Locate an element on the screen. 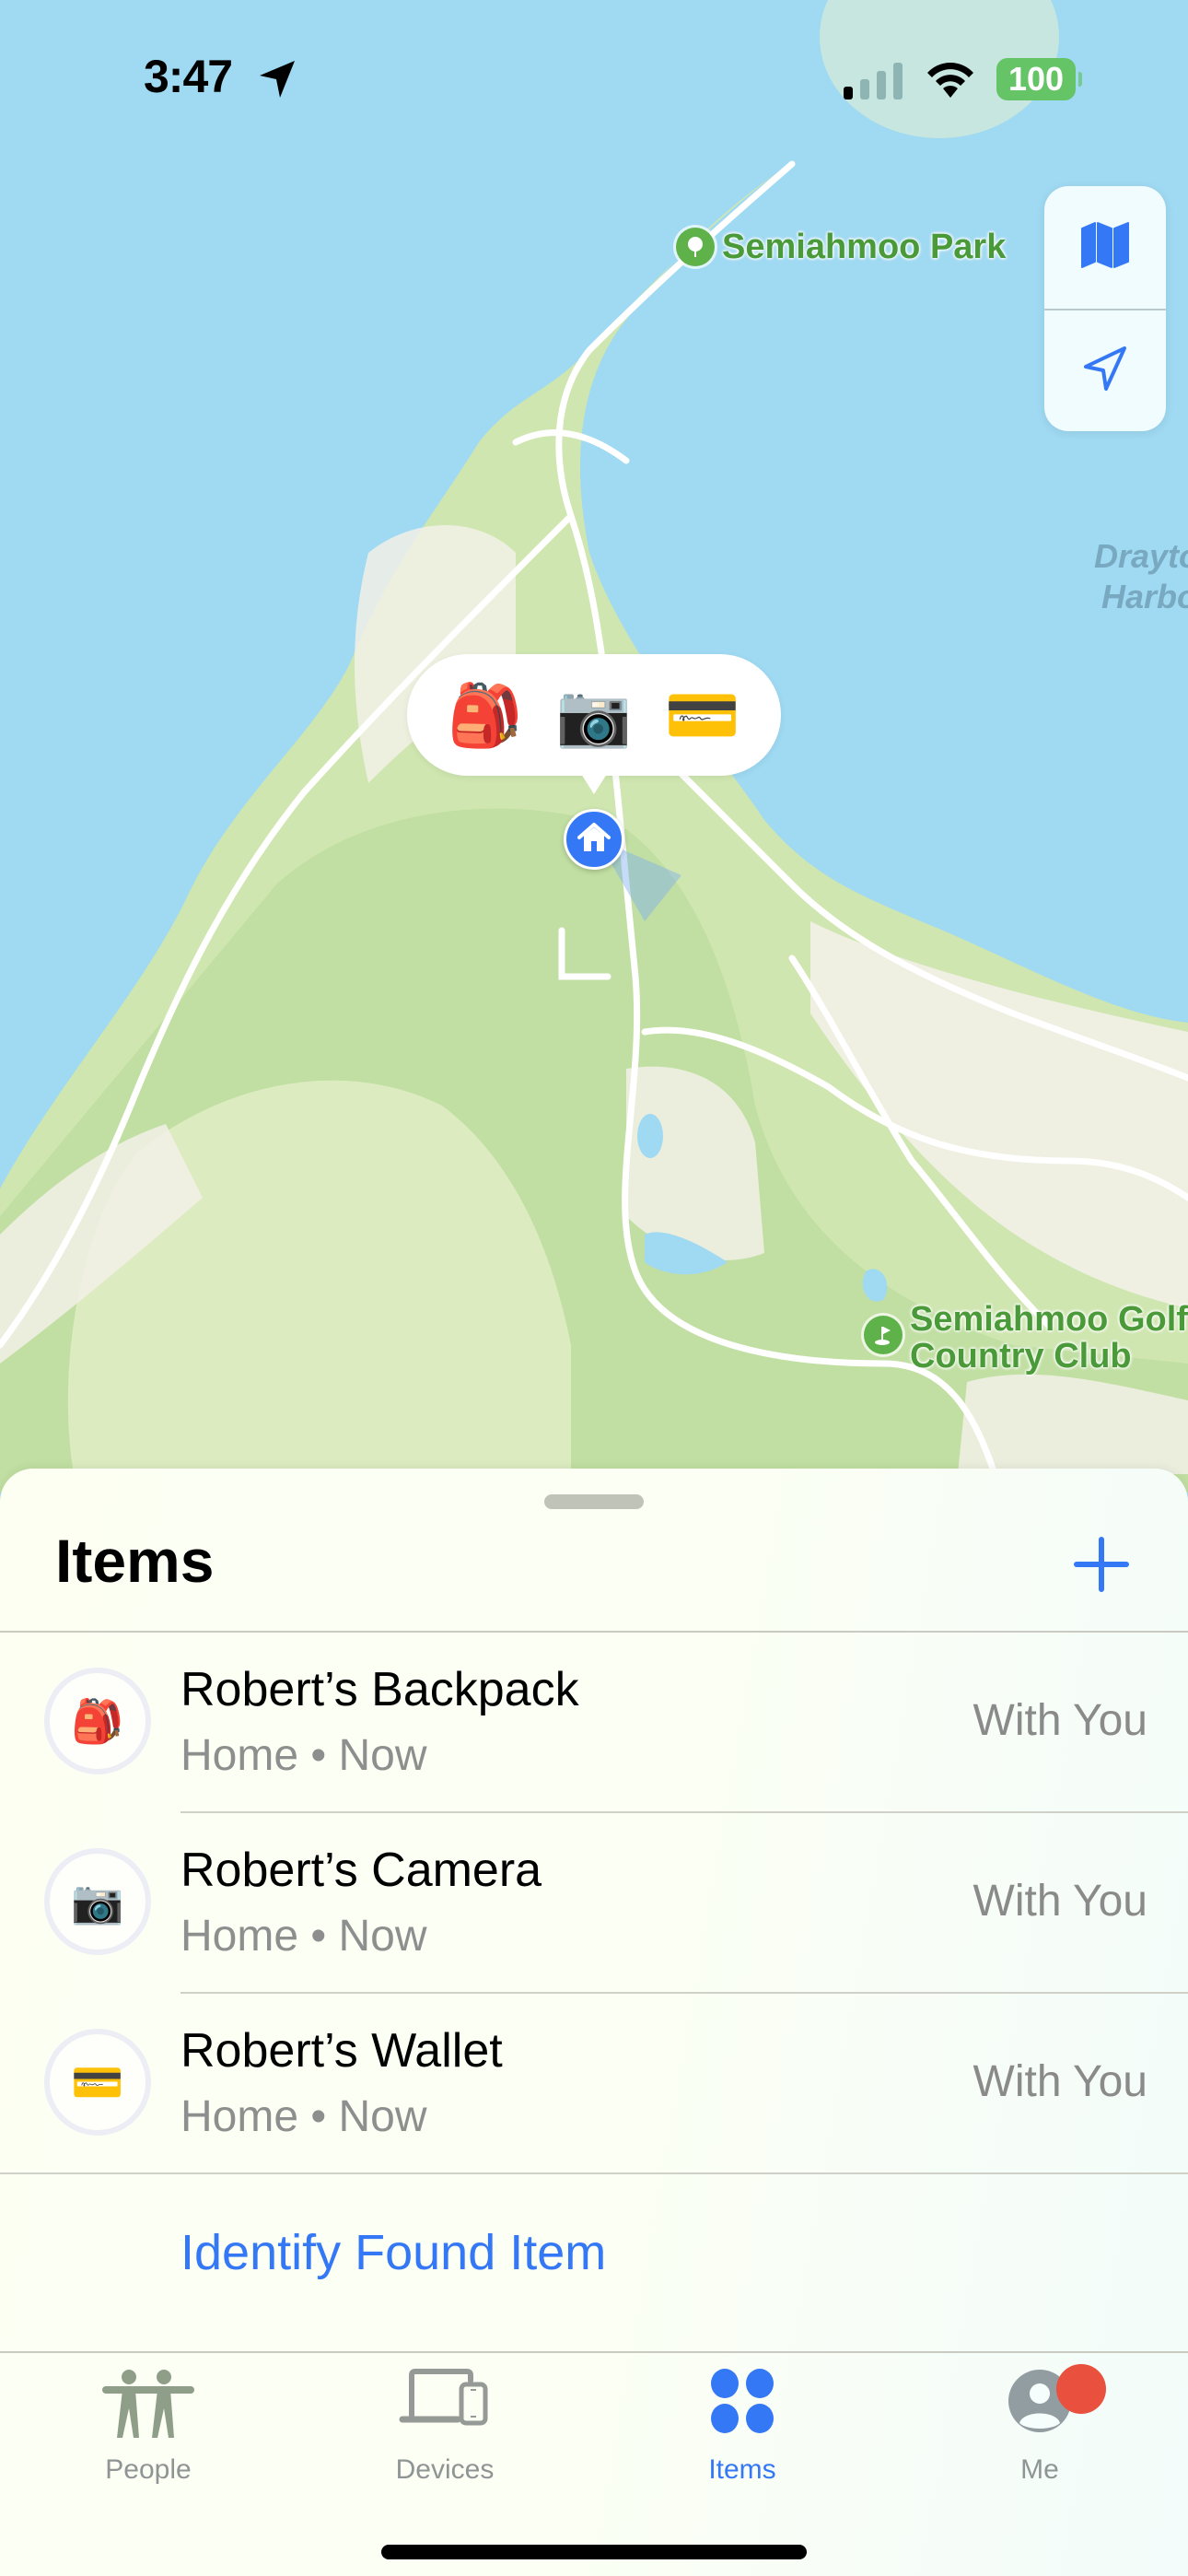  tab-people: People is located at coordinates (148, 2422).